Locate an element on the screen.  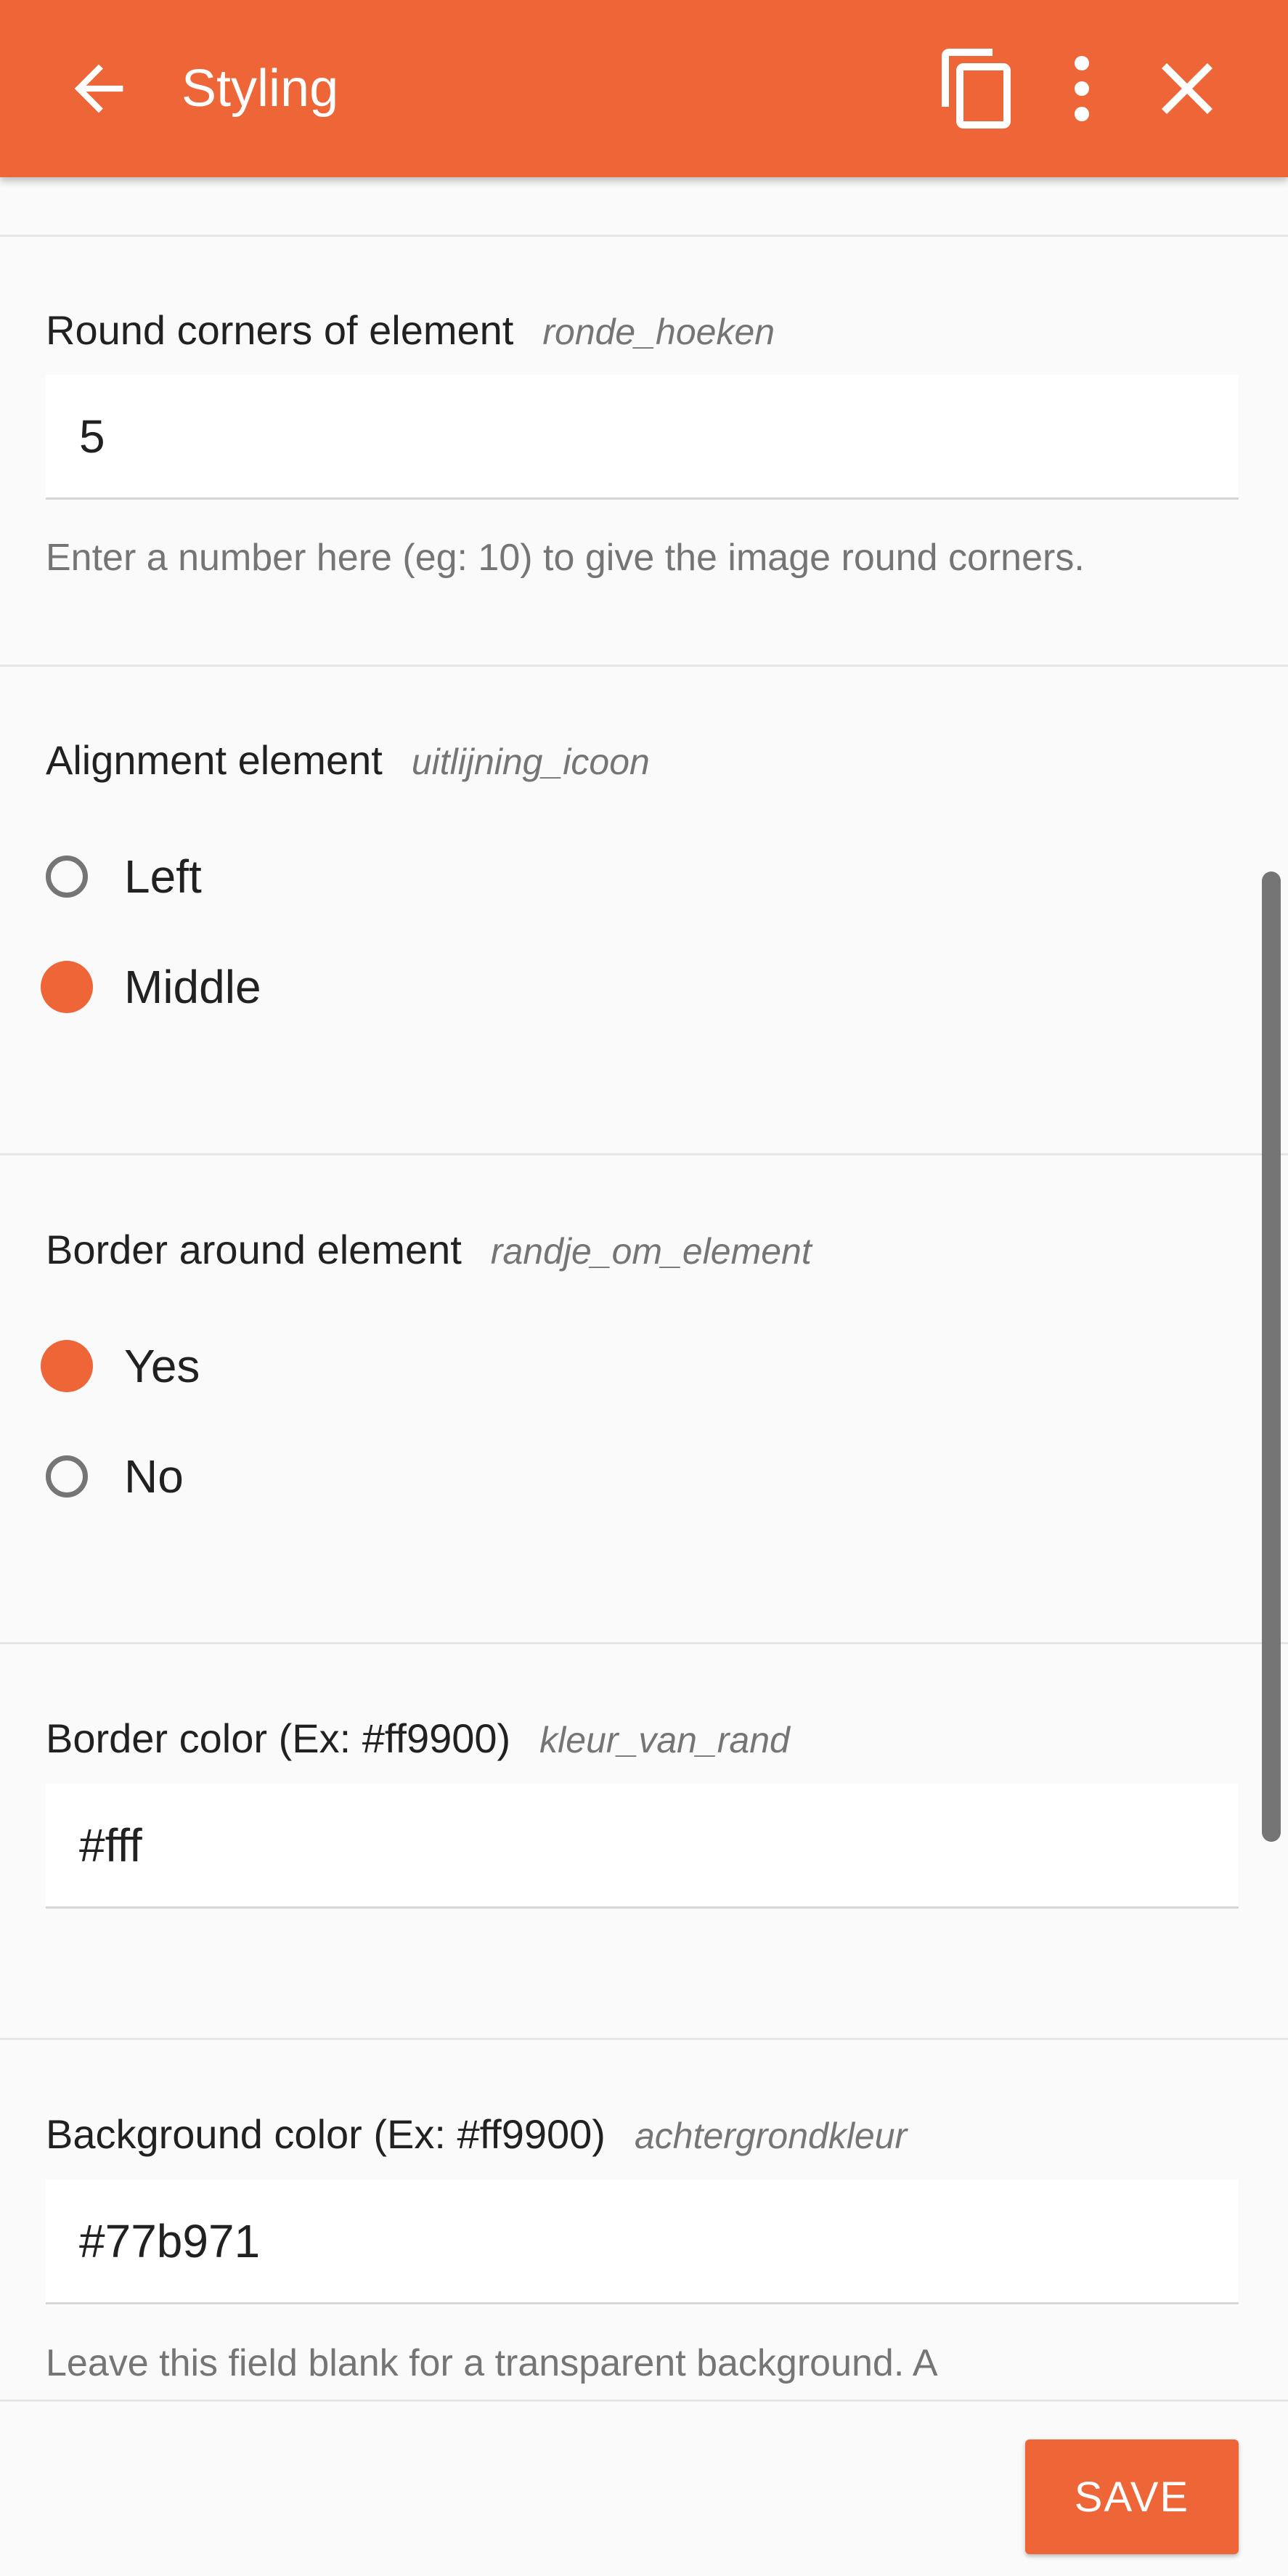
background-color-input is located at coordinates (642, 2241).